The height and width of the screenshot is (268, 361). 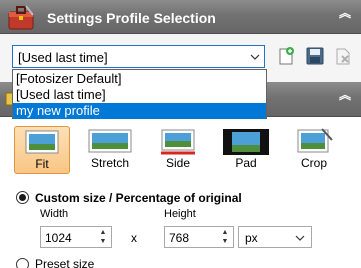 I want to click on mode-stretch-label: Stretch, so click(x=109, y=163).